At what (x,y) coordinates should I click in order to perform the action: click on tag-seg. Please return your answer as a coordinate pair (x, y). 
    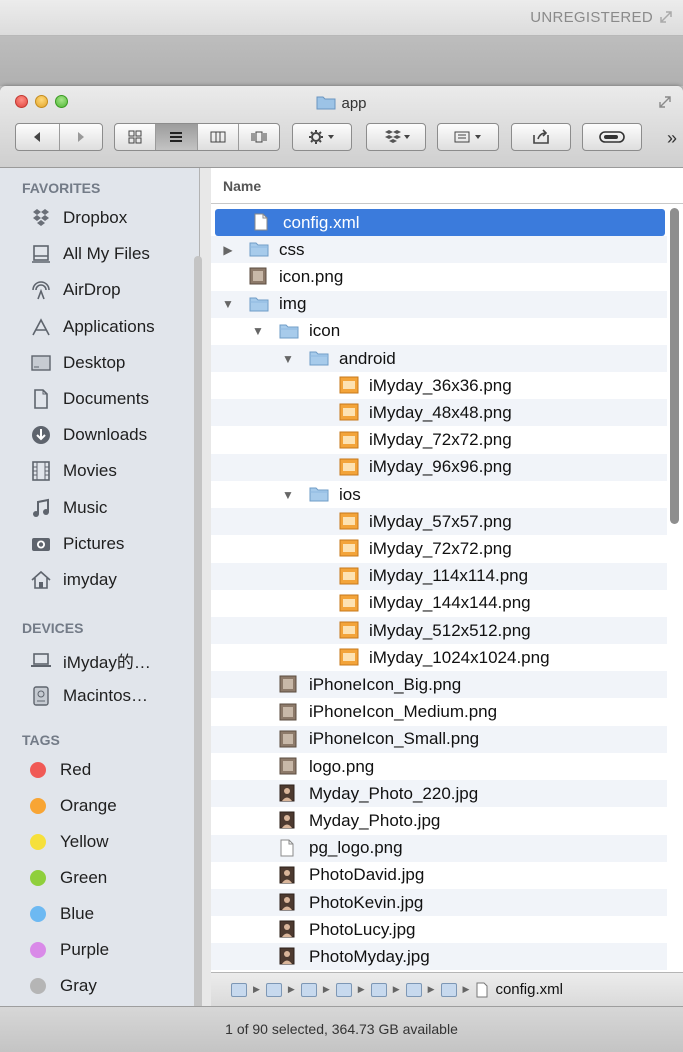
    Looking at the image, I should click on (612, 137).